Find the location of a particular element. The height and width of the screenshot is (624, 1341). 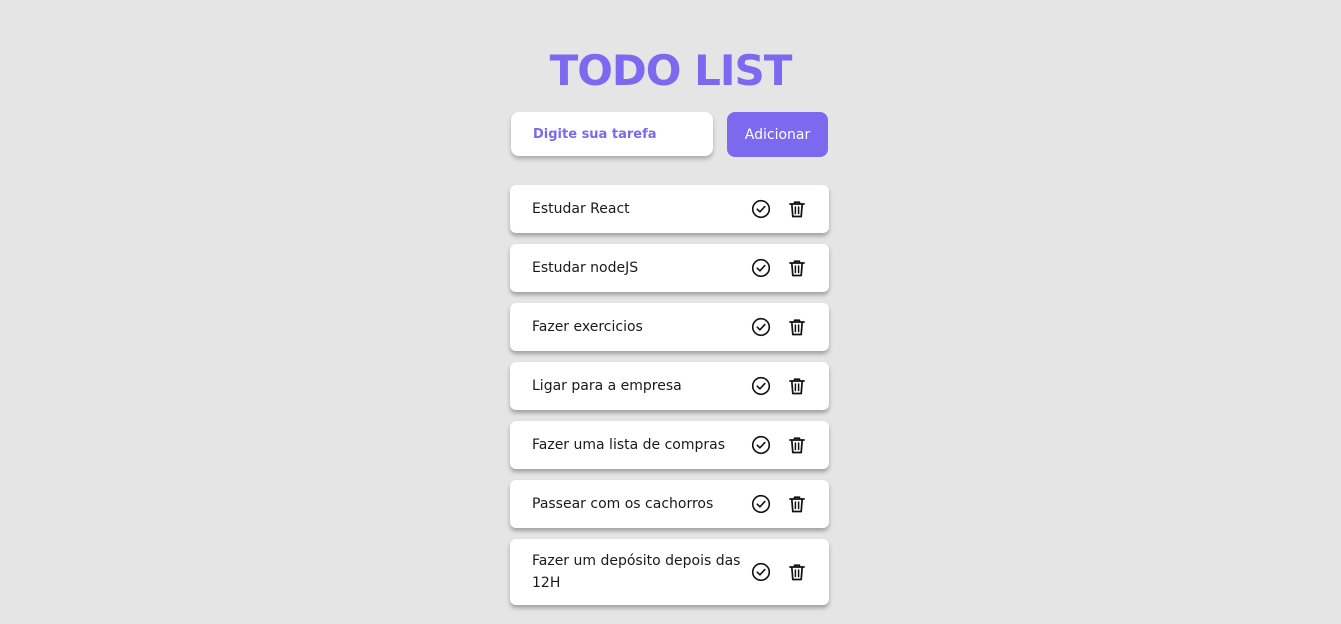

task-item: Fazer exercicios is located at coordinates (669, 327).